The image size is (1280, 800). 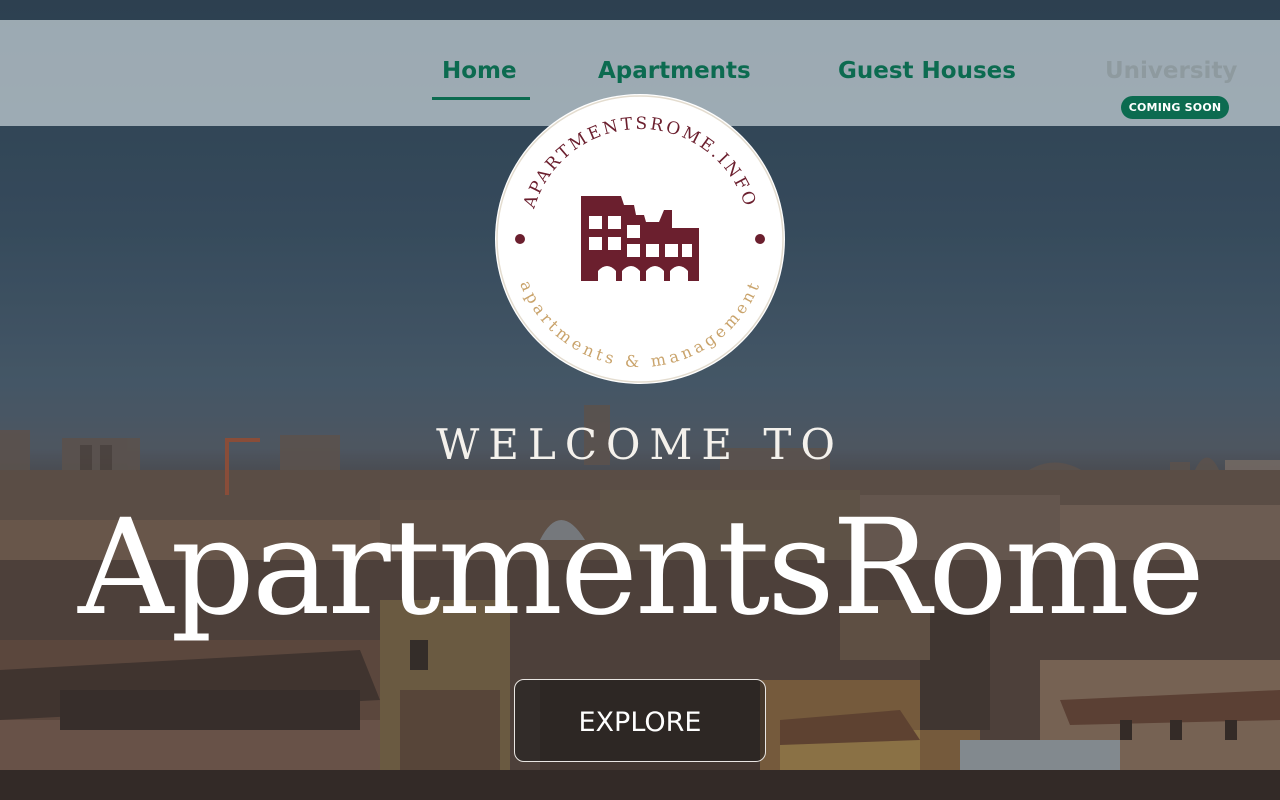 What do you see at coordinates (1171, 71) in the screenshot?
I see `nav-item-university: University` at bounding box center [1171, 71].